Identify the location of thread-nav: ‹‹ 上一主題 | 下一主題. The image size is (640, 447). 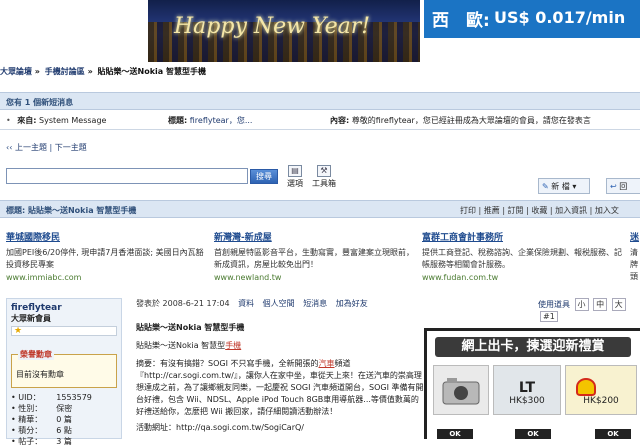
(46, 147).